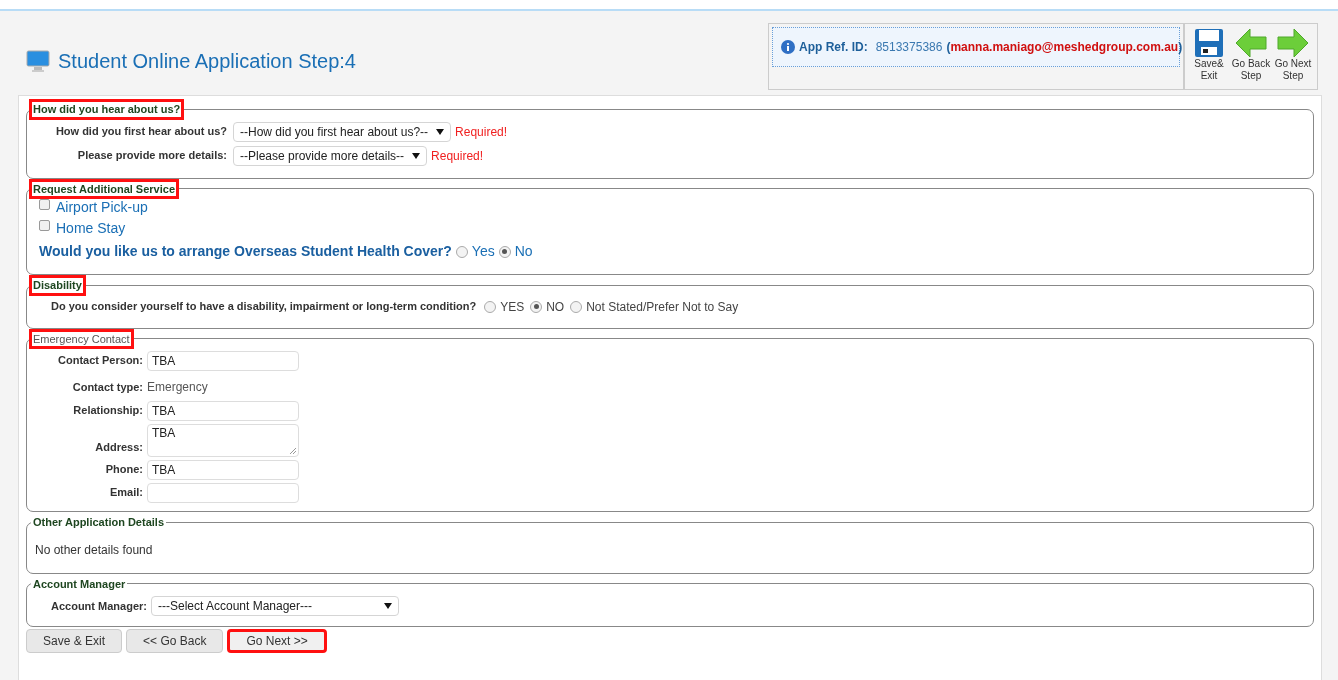 The image size is (1338, 680). What do you see at coordinates (177, 387) in the screenshot?
I see `field-value: Emergency` at bounding box center [177, 387].